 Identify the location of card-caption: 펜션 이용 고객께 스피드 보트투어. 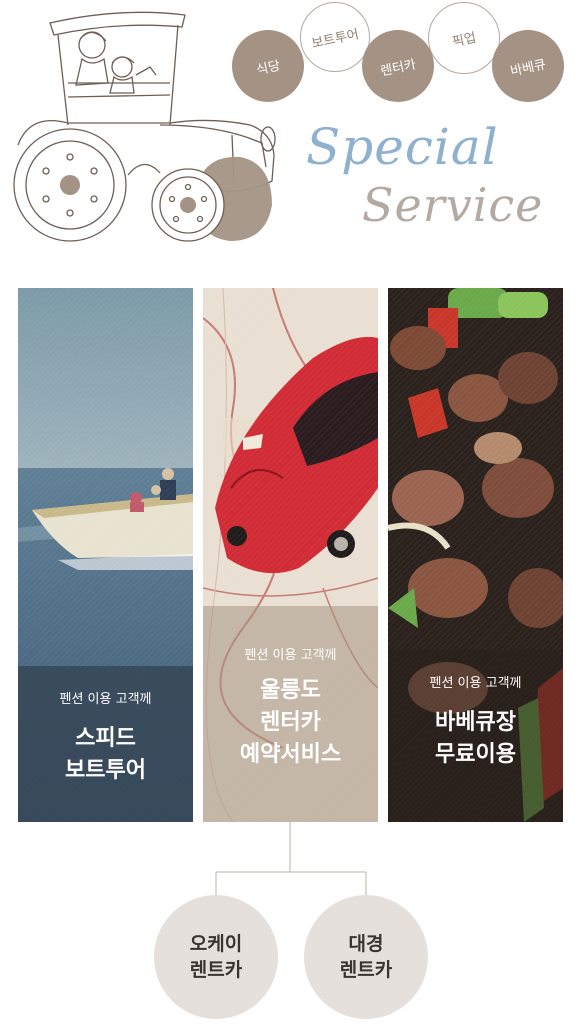
(105, 744).